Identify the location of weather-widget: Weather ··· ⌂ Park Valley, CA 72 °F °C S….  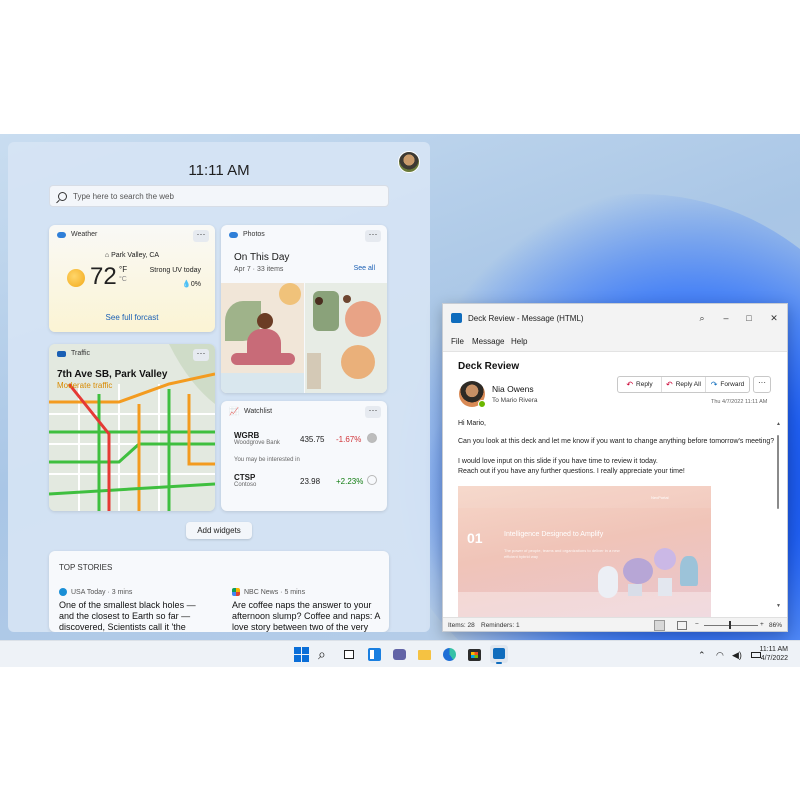
(132, 278).